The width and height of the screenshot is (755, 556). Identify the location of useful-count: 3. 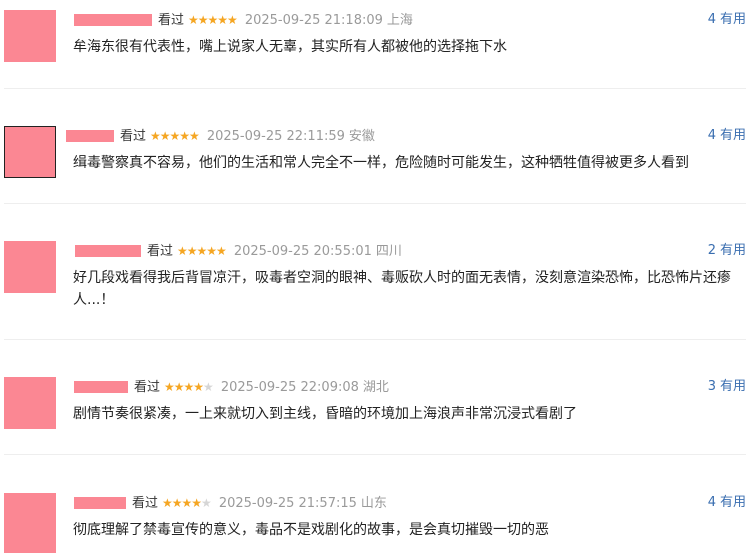
(711, 386).